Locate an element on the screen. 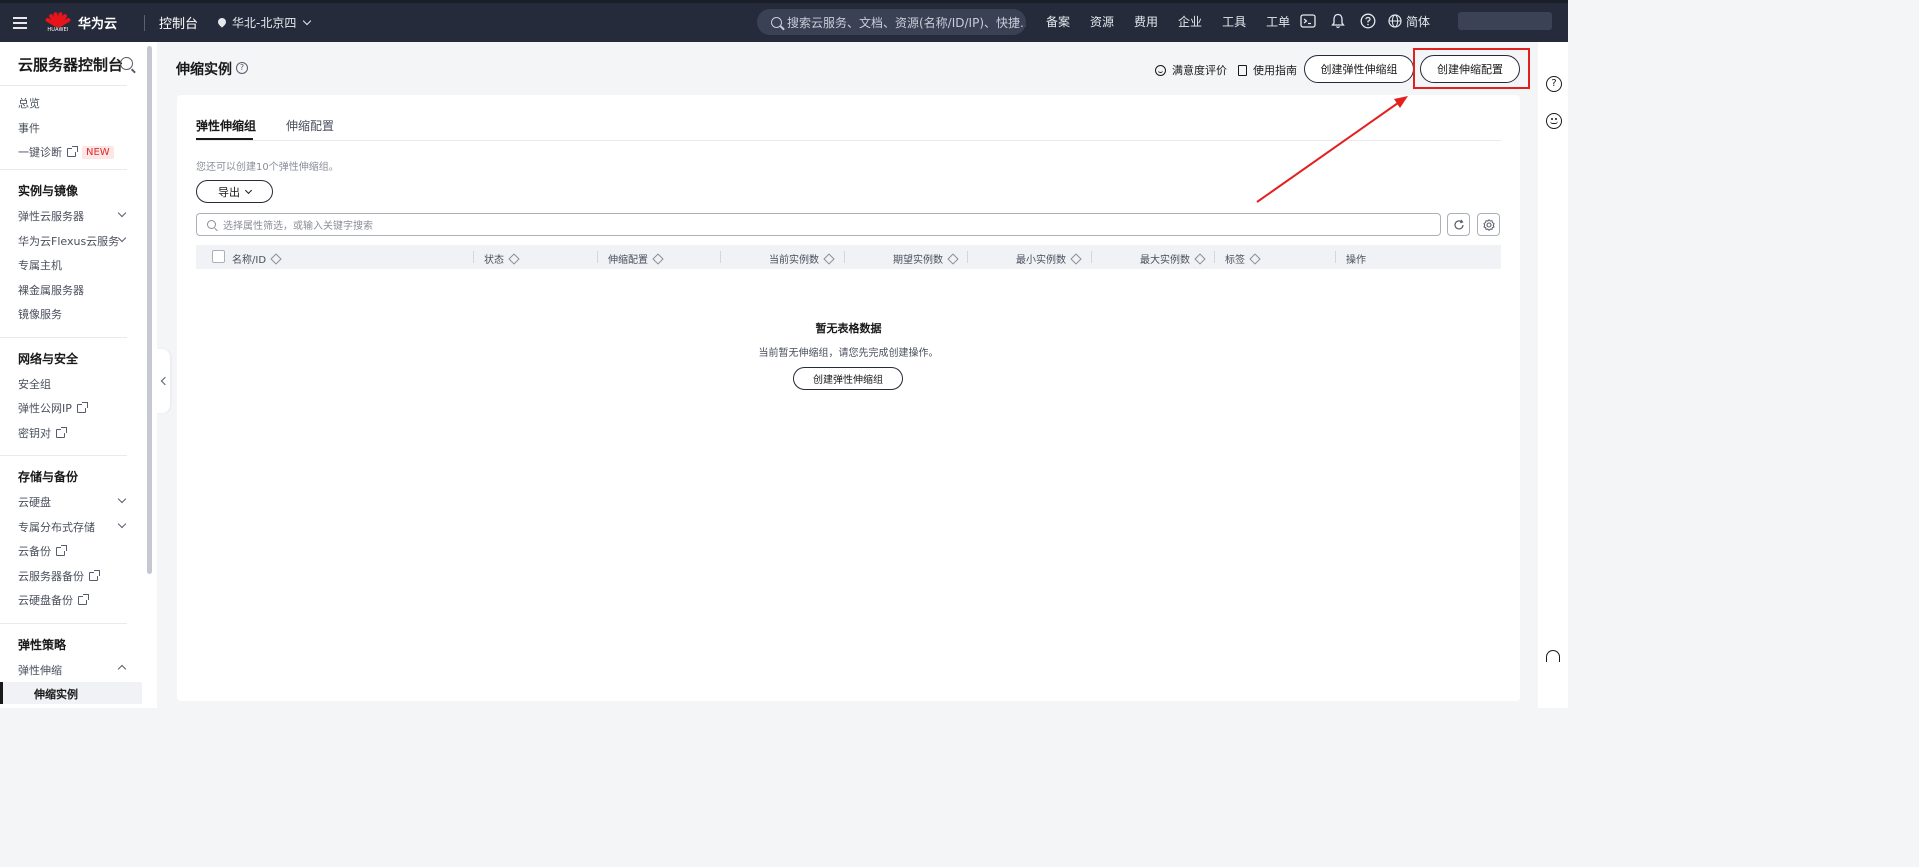  empty-state-description: 当前暂无伸缩组，请您先完成创建操作。 is located at coordinates (848, 353).